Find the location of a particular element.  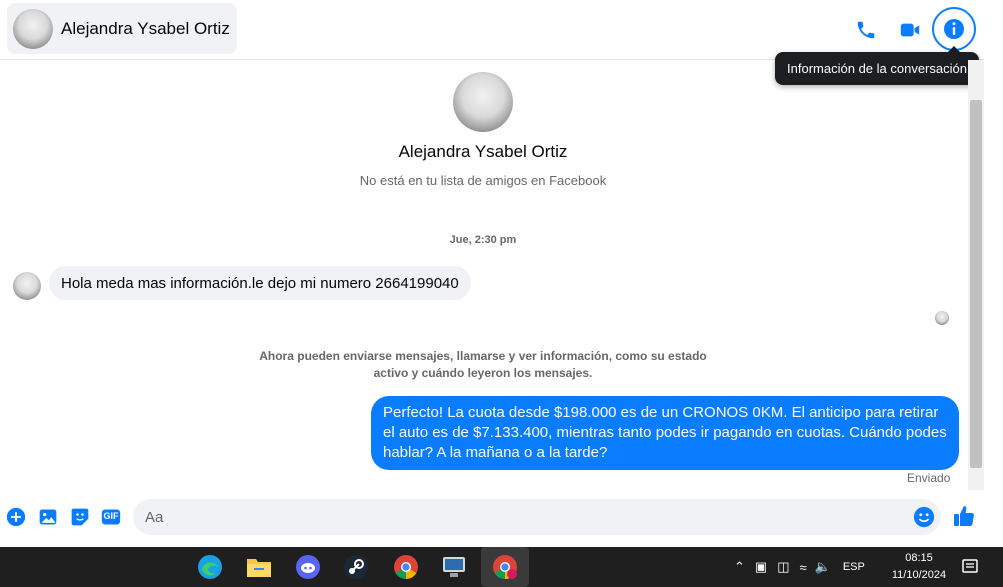

language-indicator: ESP is located at coordinates (854, 567).